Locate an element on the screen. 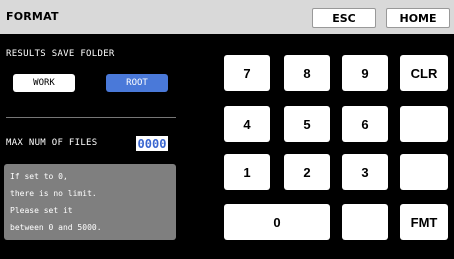 The image size is (454, 259). key-9: 9 is located at coordinates (365, 73).